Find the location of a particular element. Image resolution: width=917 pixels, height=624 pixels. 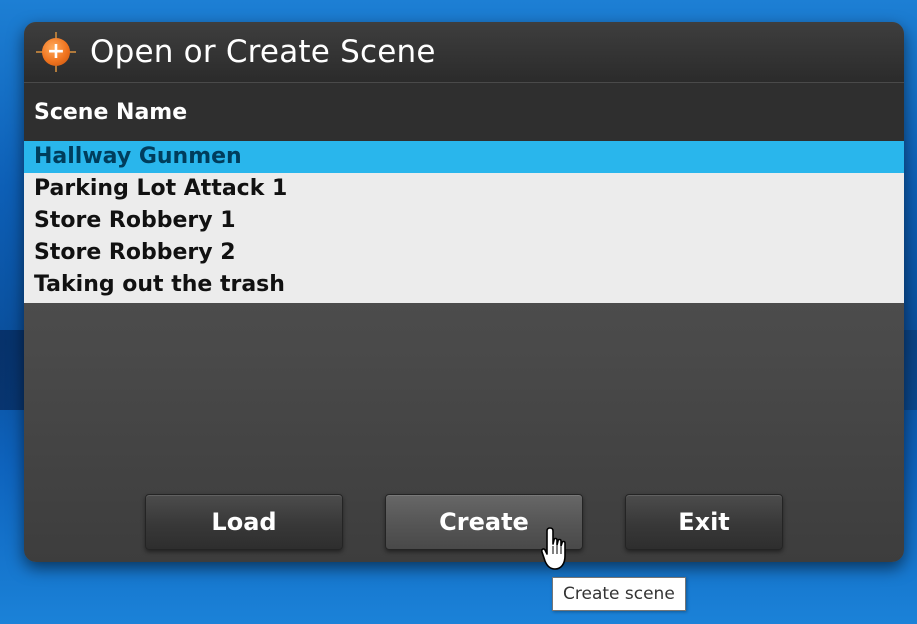

scene-list-item: Store Robbery 1 is located at coordinates (464, 221).